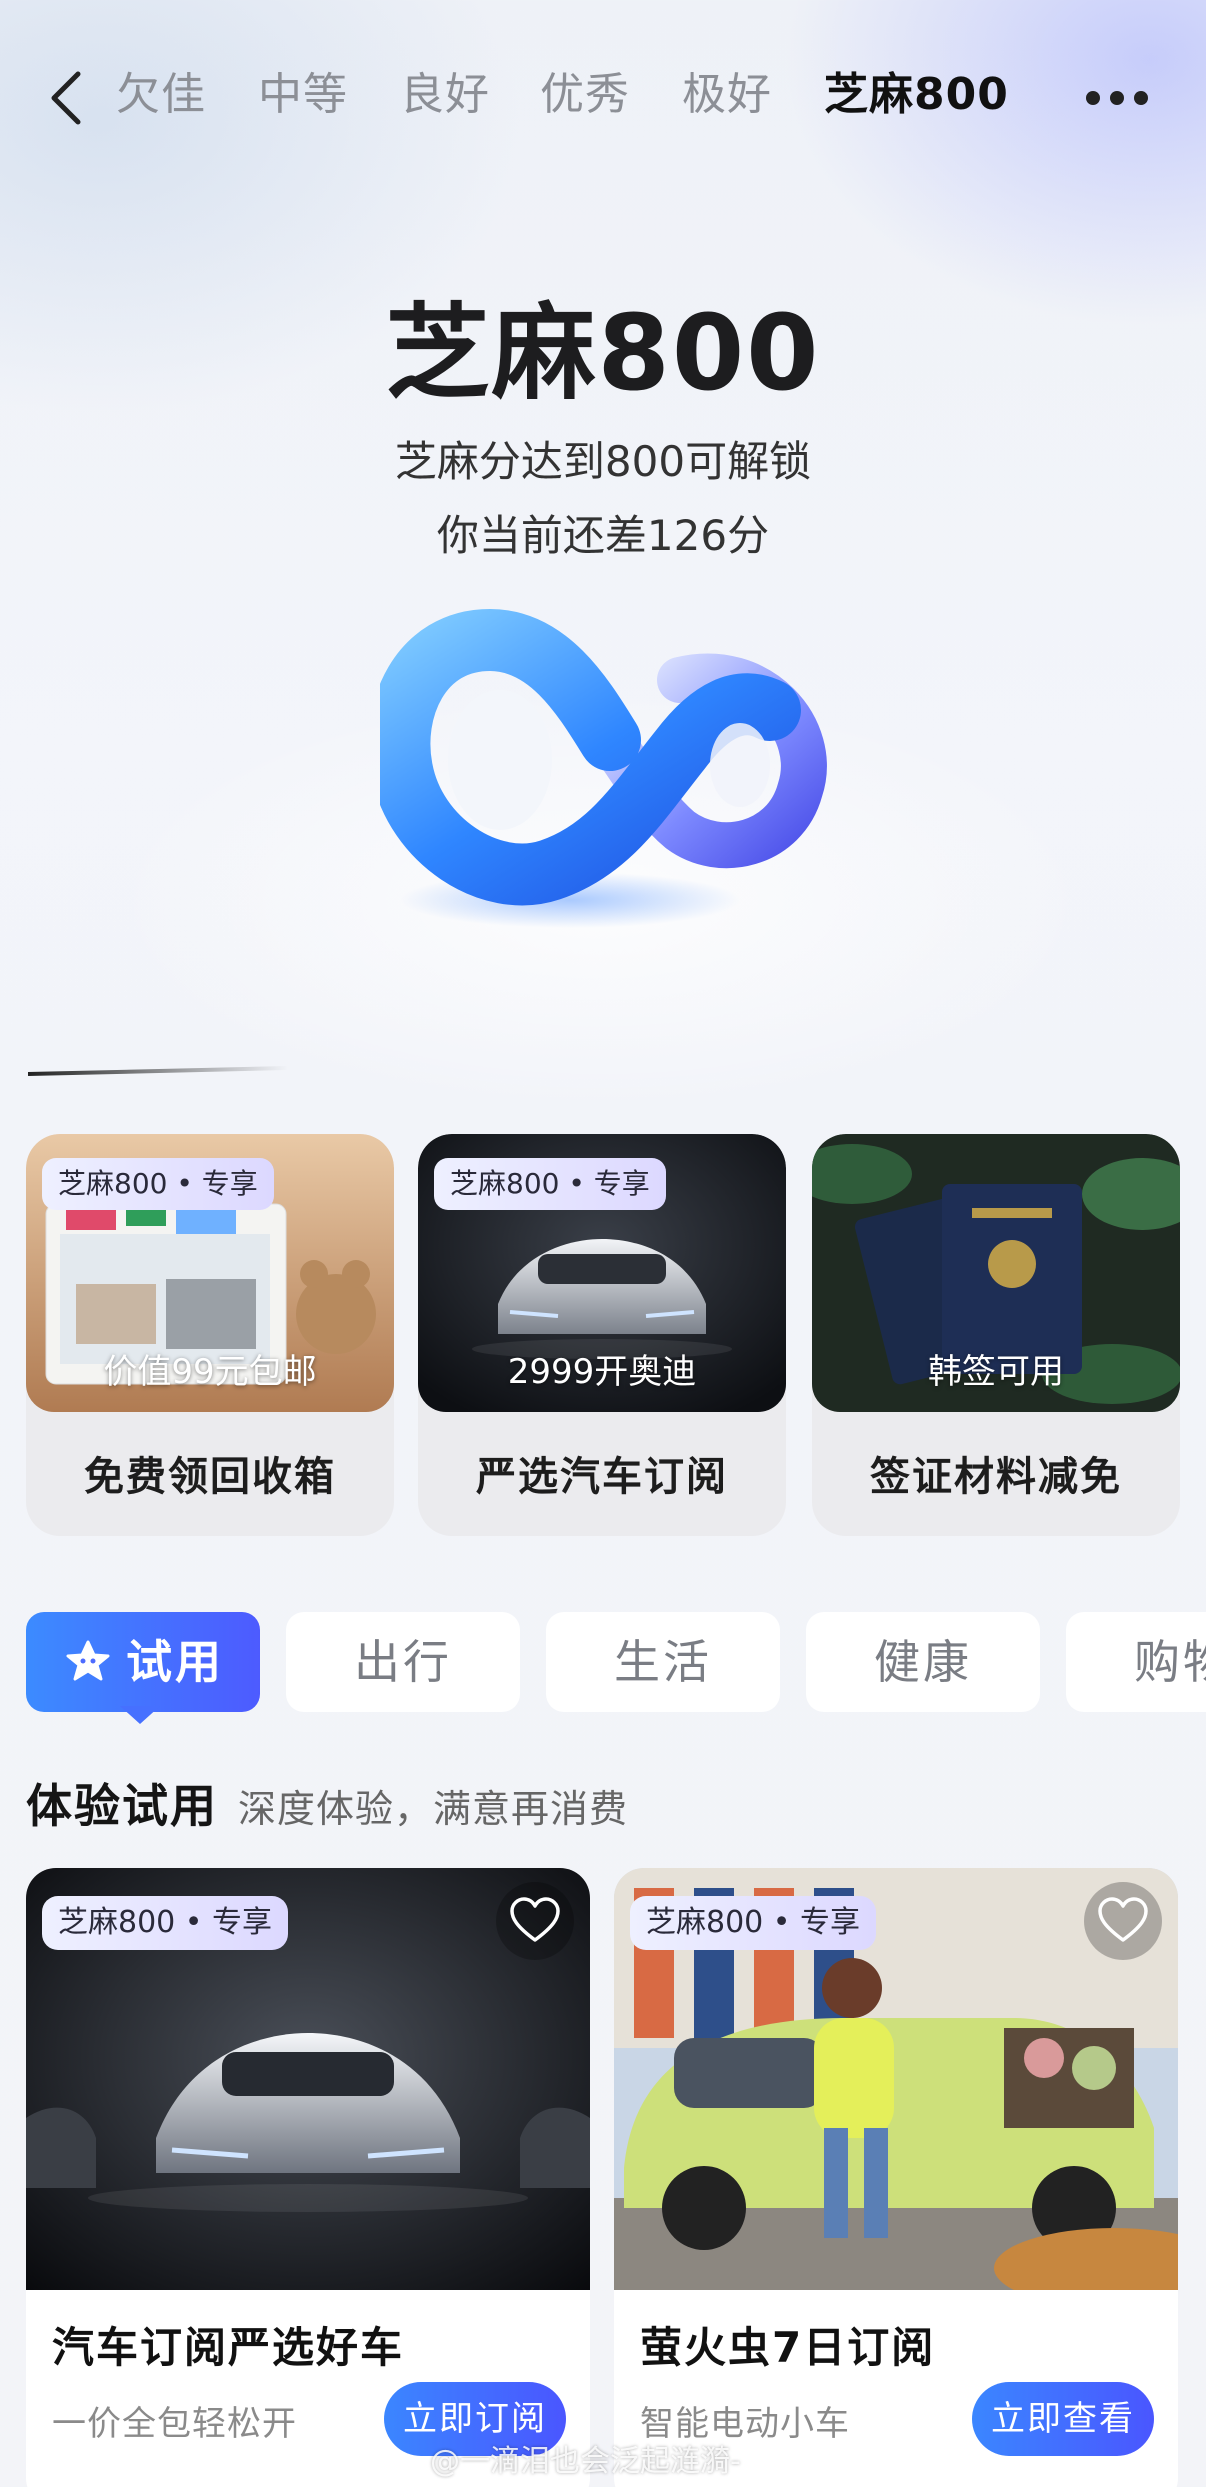  I want to click on level-tab-excellent: 优秀, so click(585, 90).